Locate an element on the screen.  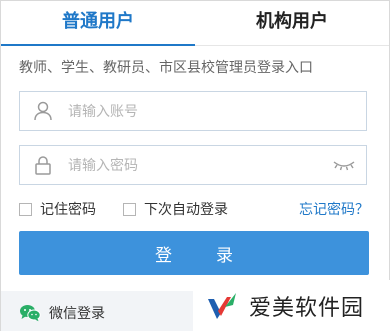
watermark-text: 爱美软件园 is located at coordinates (307, 308).